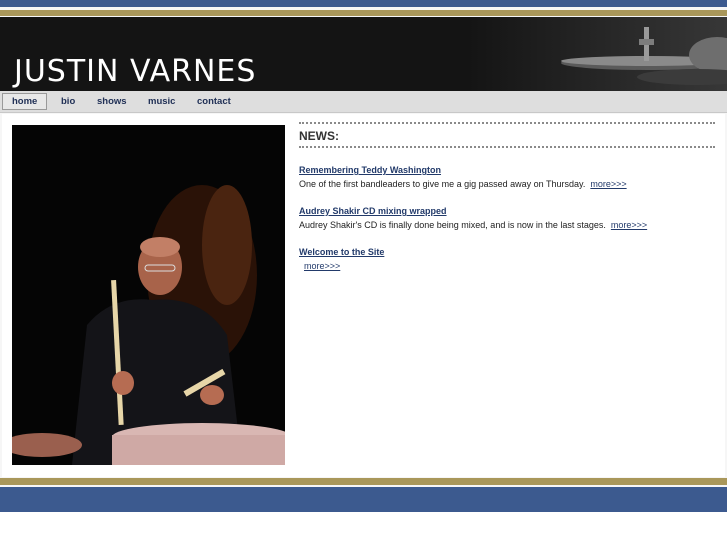 This screenshot has width=727, height=545. I want to click on bottom-gold-bar, so click(363, 481).